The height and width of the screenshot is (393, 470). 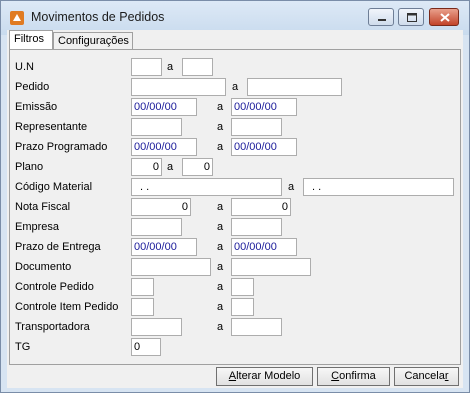 What do you see at coordinates (32, 87) in the screenshot?
I see `pedido-label: Pedido` at bounding box center [32, 87].